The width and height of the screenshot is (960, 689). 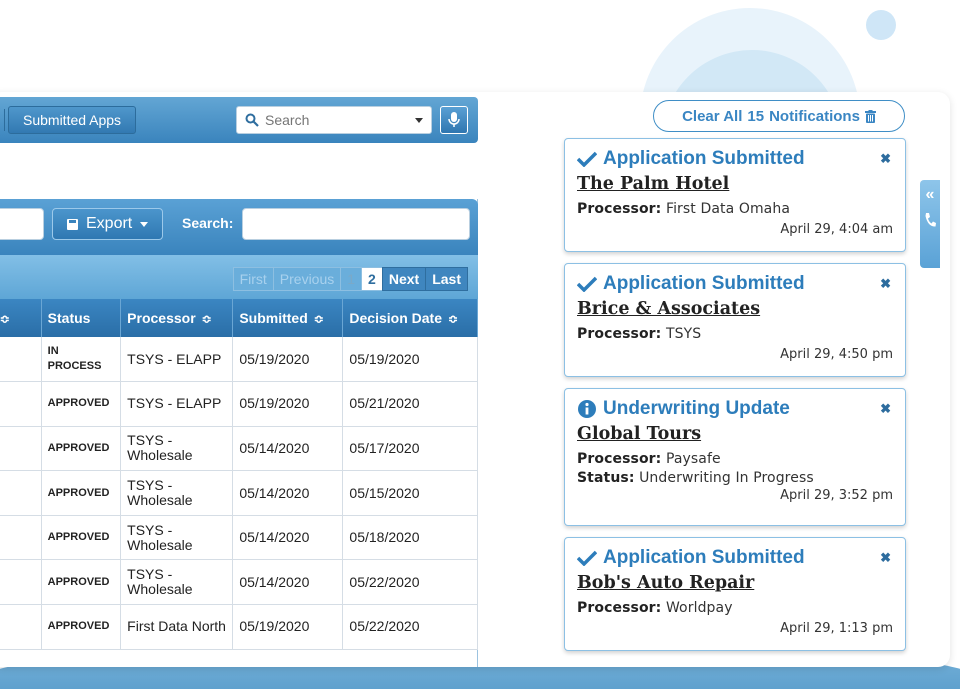 I want to click on global-search-input, so click(x=335, y=120).